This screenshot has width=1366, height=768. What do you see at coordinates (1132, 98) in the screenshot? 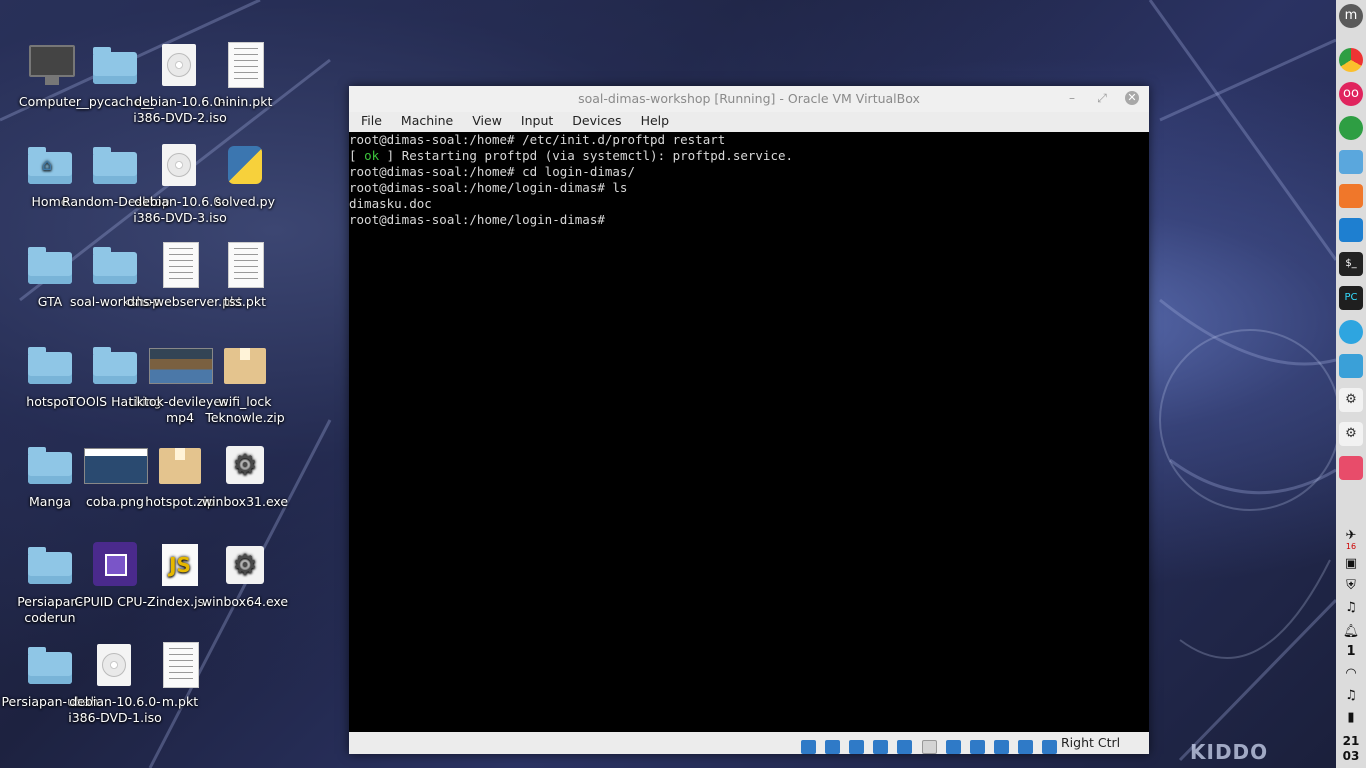
I see `close-button: ✕` at bounding box center [1132, 98].